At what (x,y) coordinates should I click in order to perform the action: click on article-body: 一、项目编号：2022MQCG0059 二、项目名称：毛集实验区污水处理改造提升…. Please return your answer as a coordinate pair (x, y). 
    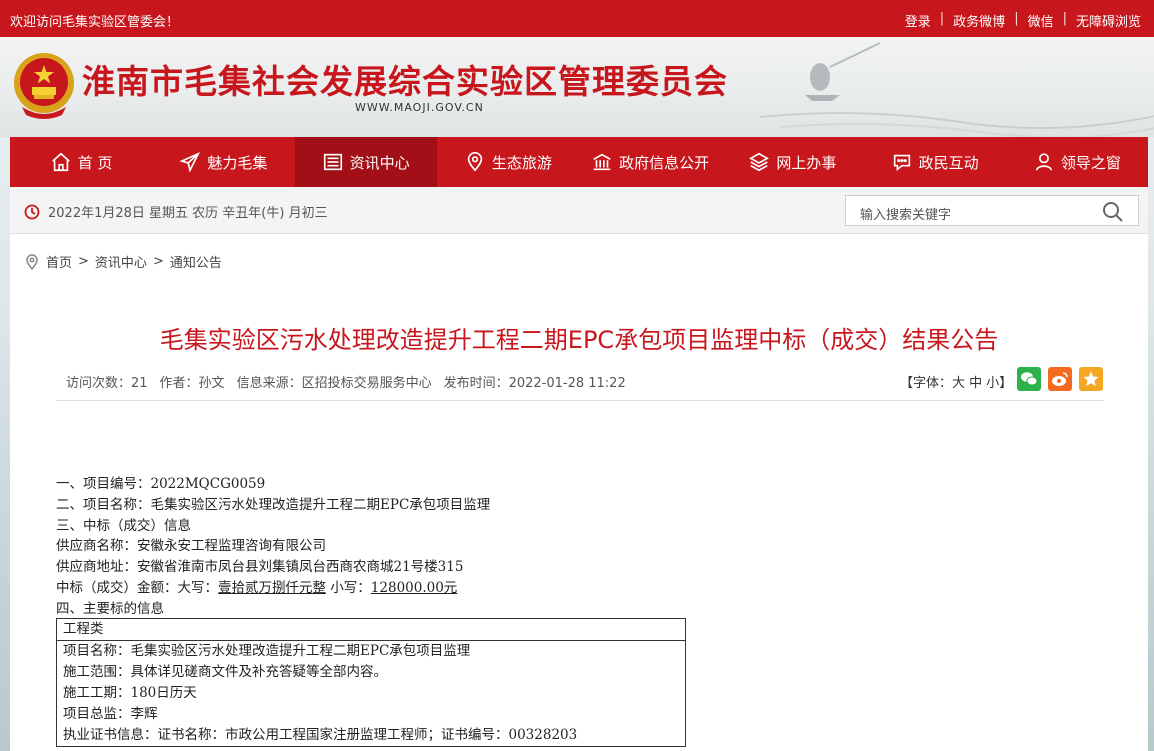
    Looking at the image, I should click on (273, 547).